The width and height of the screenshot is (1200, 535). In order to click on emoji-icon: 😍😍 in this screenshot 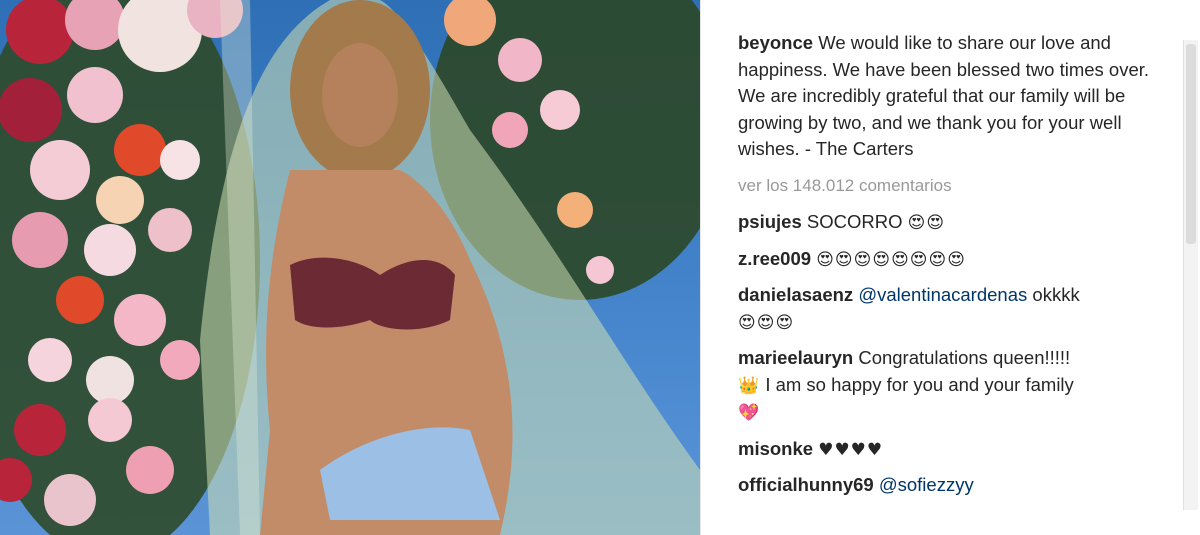, I will do `click(926, 223)`.